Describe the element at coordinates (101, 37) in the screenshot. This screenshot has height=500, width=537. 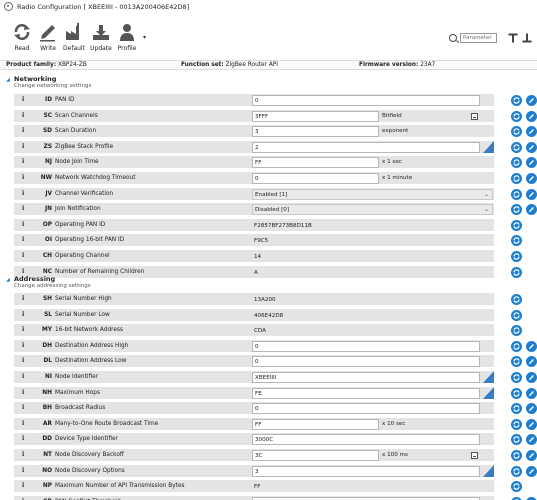
I see `update-button: Update` at that location.